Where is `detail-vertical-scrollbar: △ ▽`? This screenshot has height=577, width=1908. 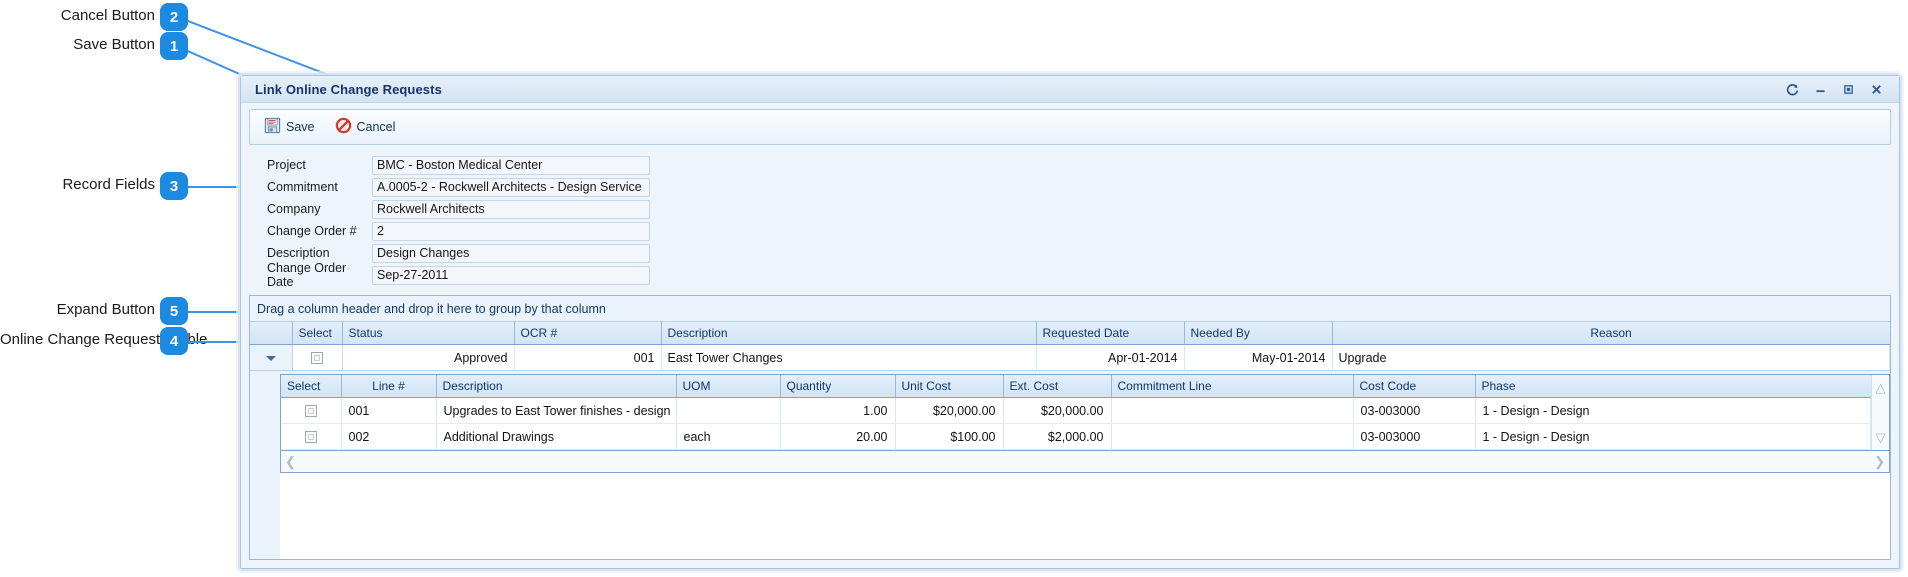
detail-vertical-scrollbar: △ ▽ is located at coordinates (1880, 412).